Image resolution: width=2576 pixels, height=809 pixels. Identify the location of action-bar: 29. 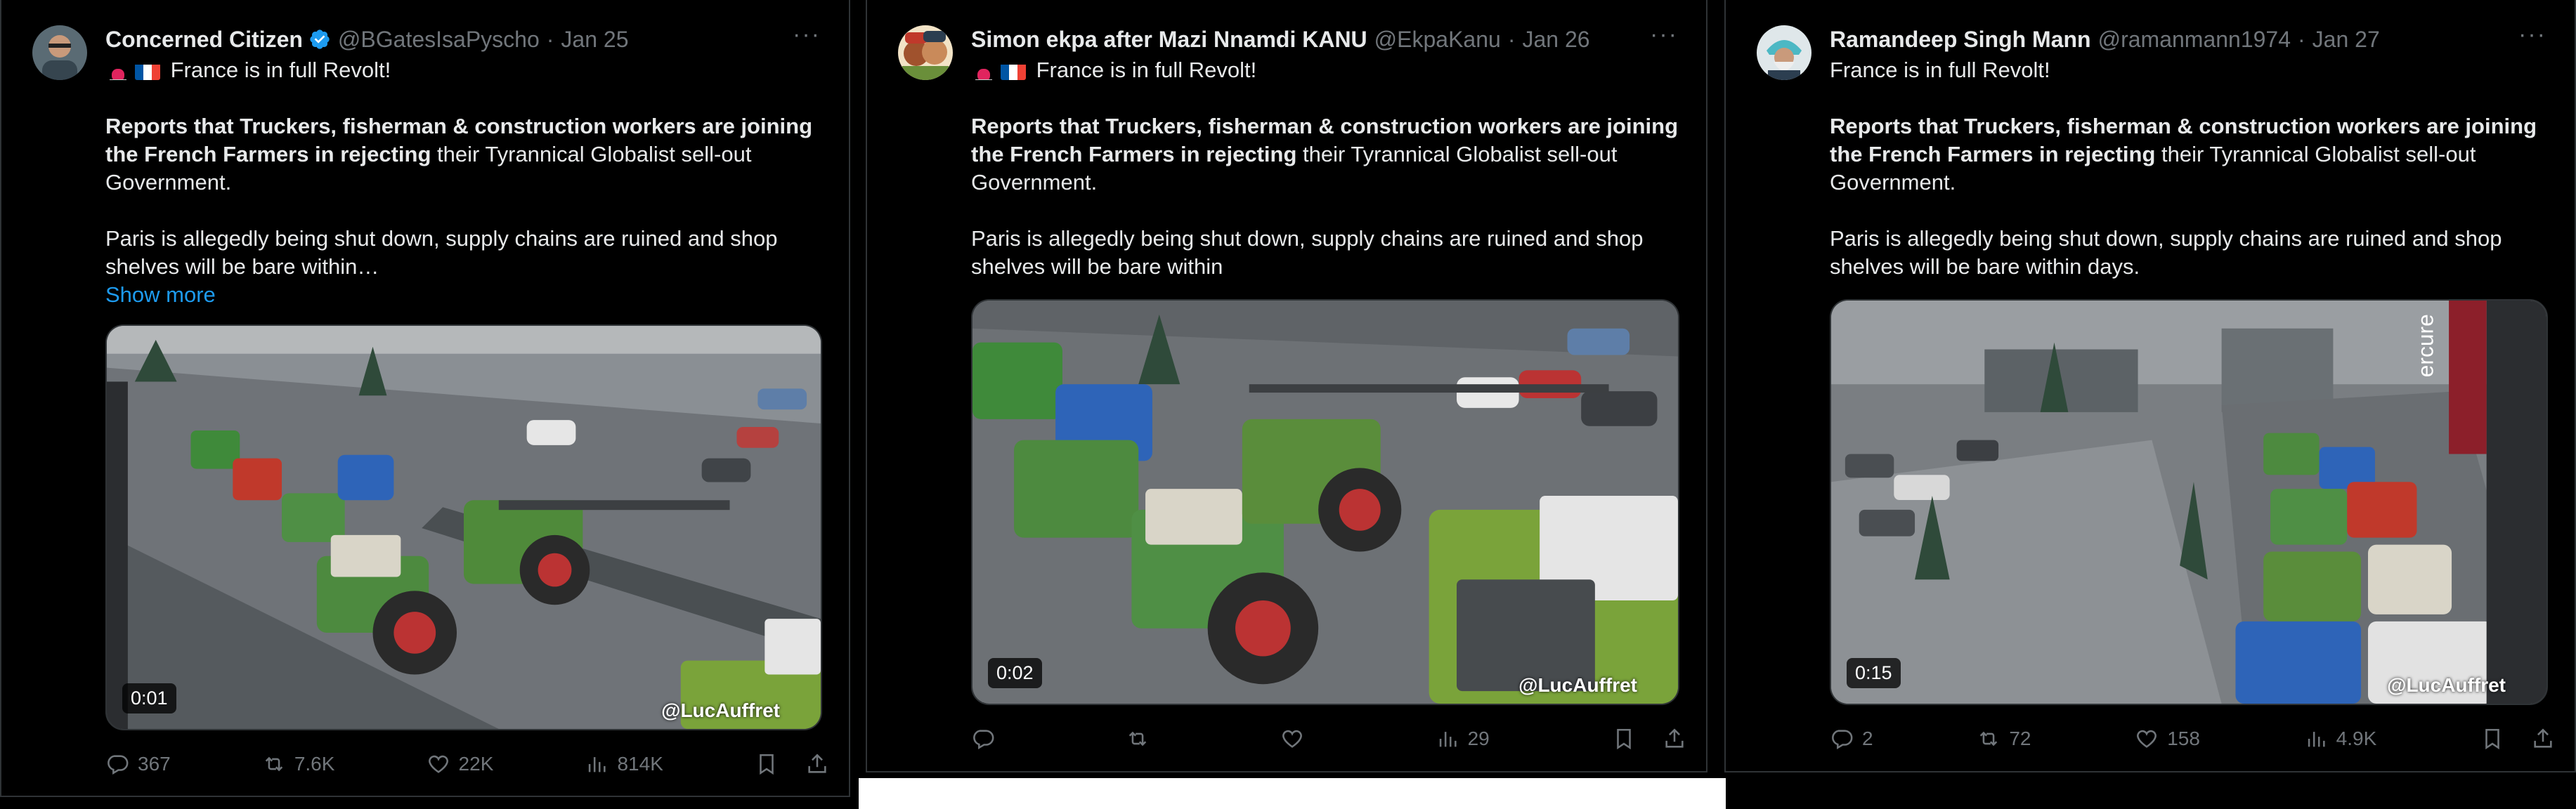
(1328, 738).